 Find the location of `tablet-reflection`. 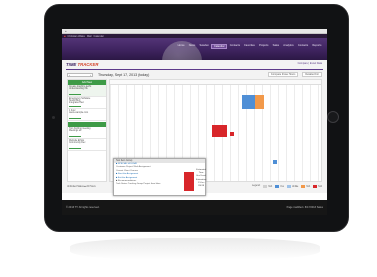

tablet-reflection is located at coordinates (195, 249).